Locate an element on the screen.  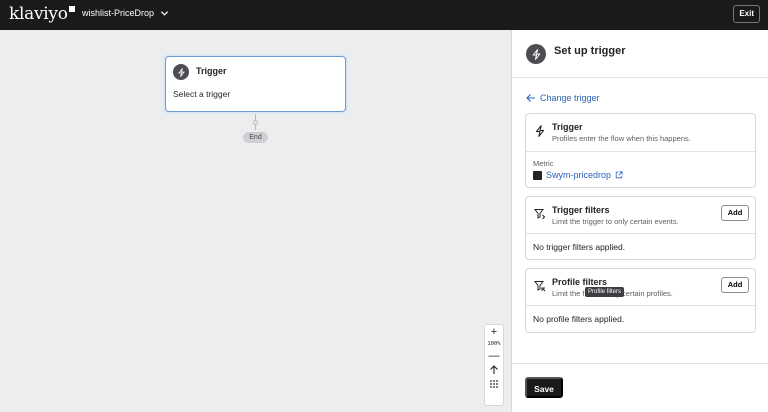
profile-filters-tooltip: Profile filters is located at coordinates (605, 292).